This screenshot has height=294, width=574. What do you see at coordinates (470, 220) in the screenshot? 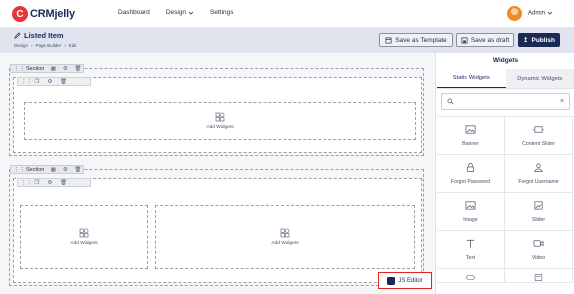
I see `widget-label: Image` at bounding box center [470, 220].